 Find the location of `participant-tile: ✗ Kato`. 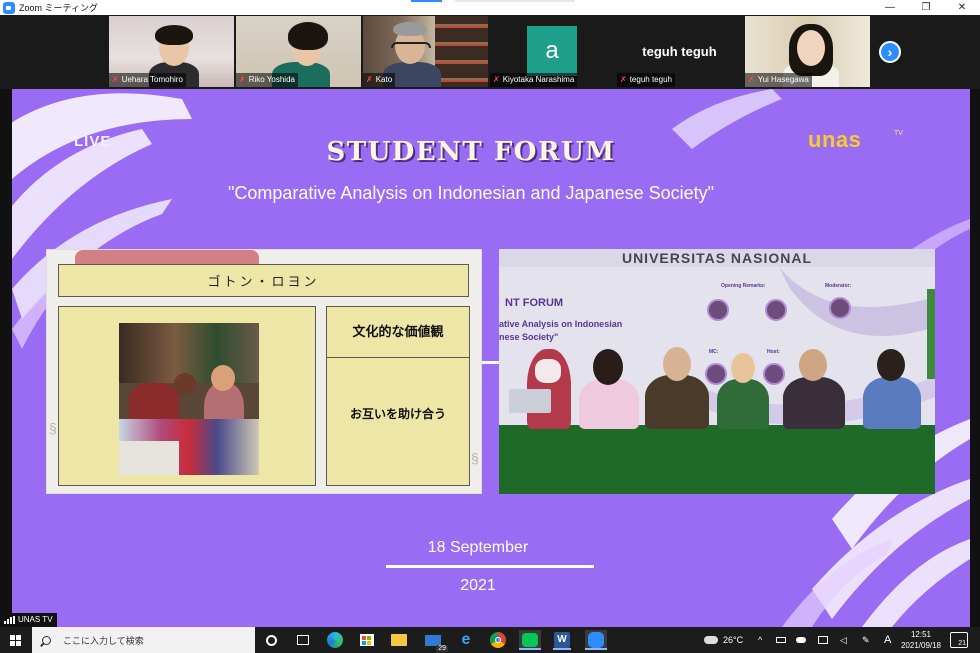

participant-tile: ✗ Kato is located at coordinates (425, 51).